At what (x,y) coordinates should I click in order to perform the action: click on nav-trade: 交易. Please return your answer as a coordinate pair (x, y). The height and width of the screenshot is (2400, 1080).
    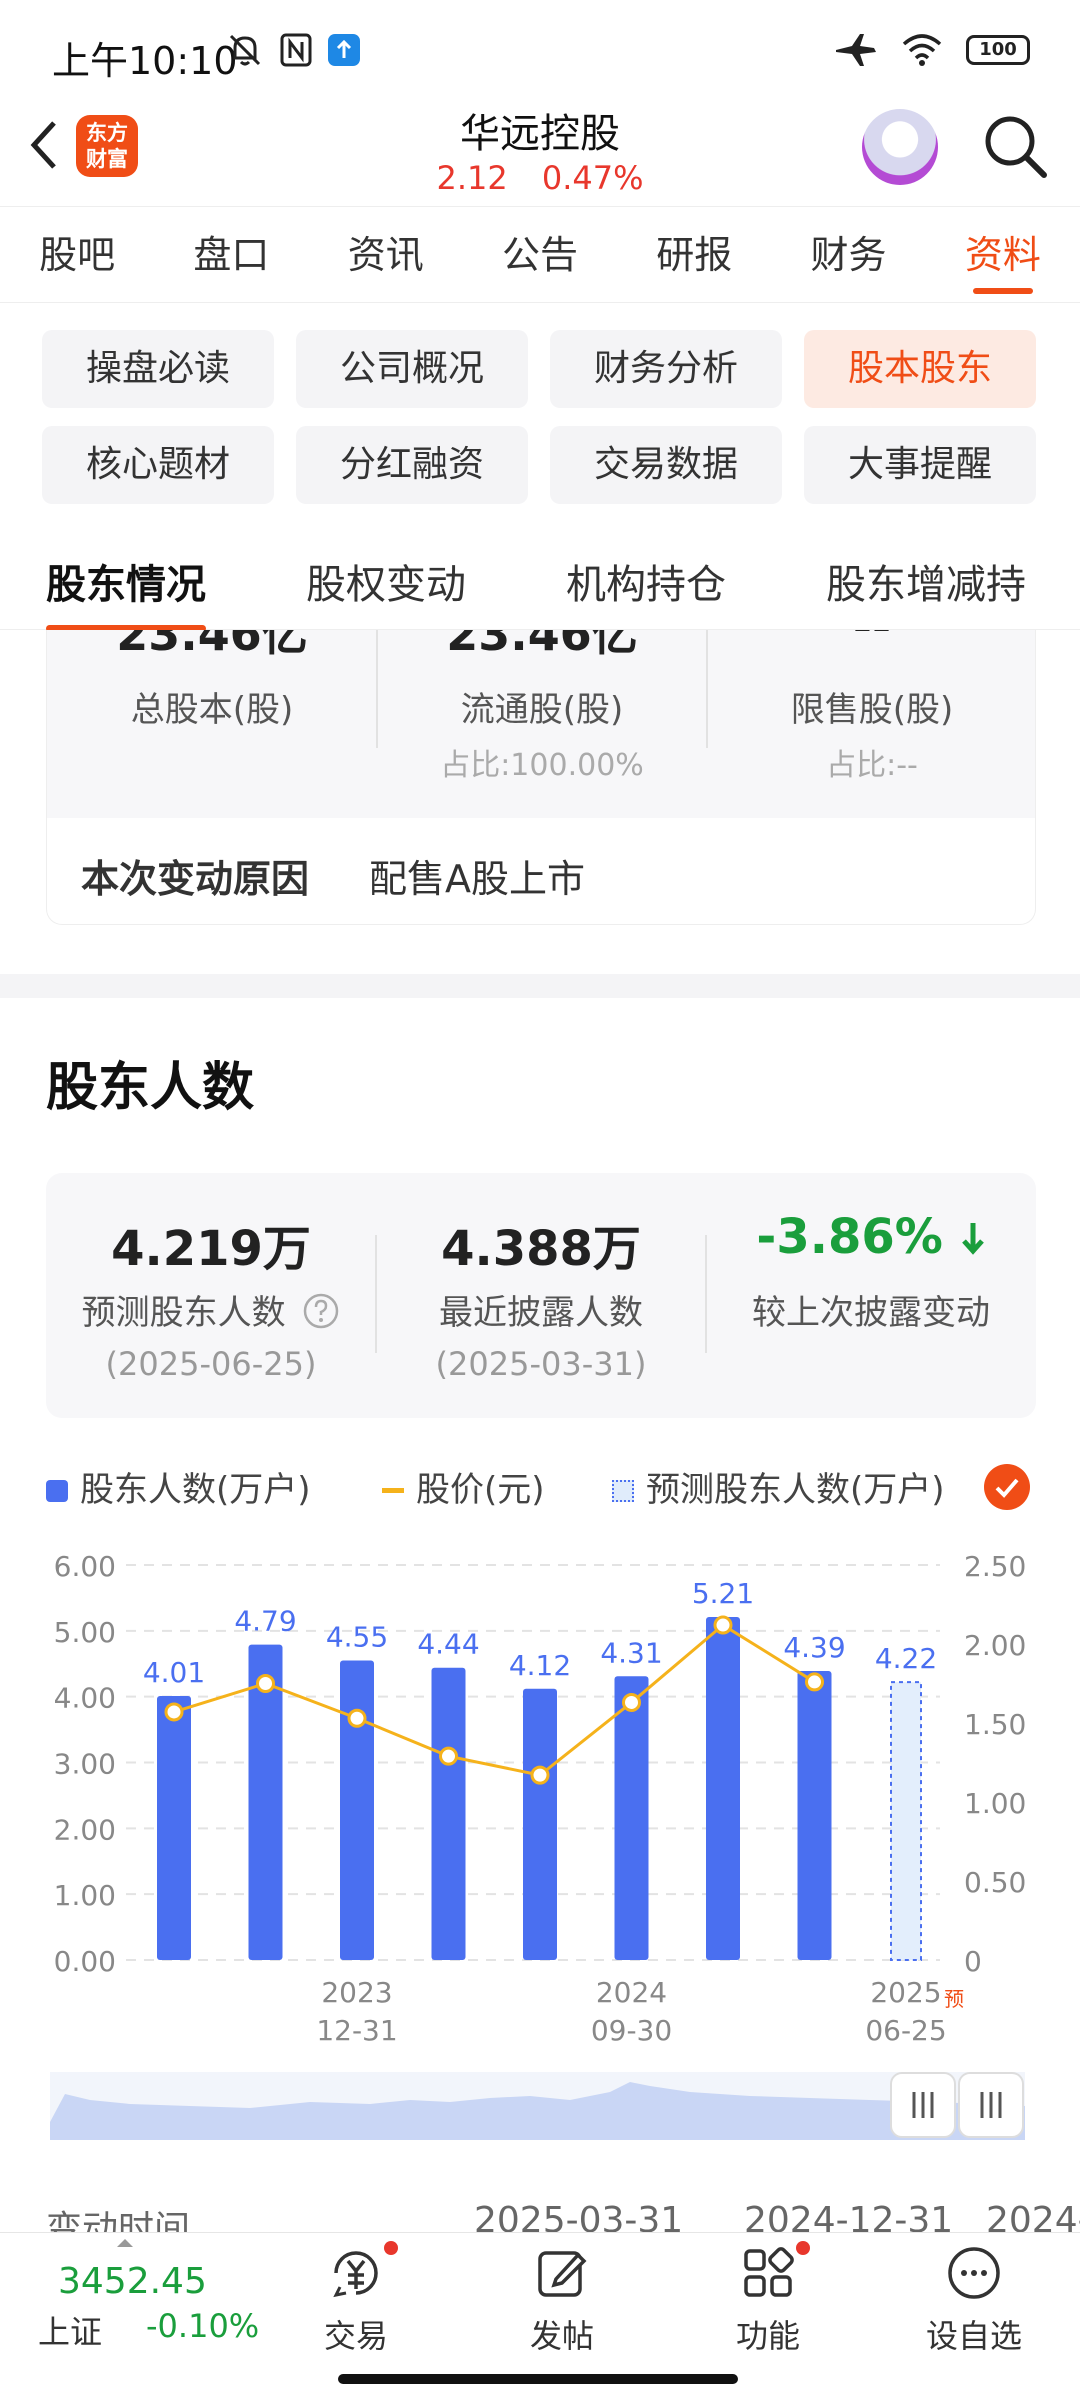
    Looking at the image, I should click on (356, 2299).